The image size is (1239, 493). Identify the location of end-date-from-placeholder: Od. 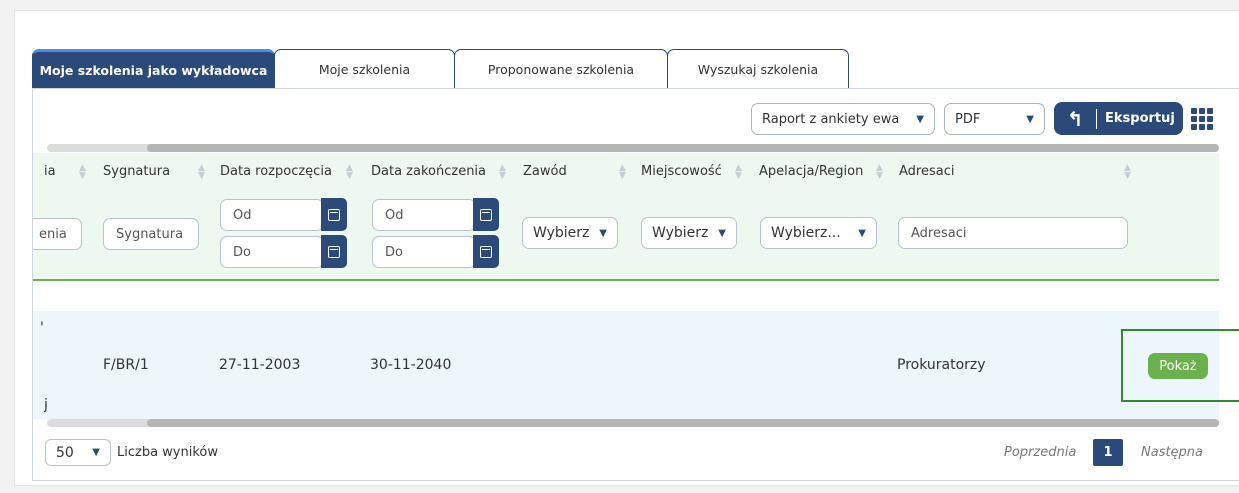
(394, 215).